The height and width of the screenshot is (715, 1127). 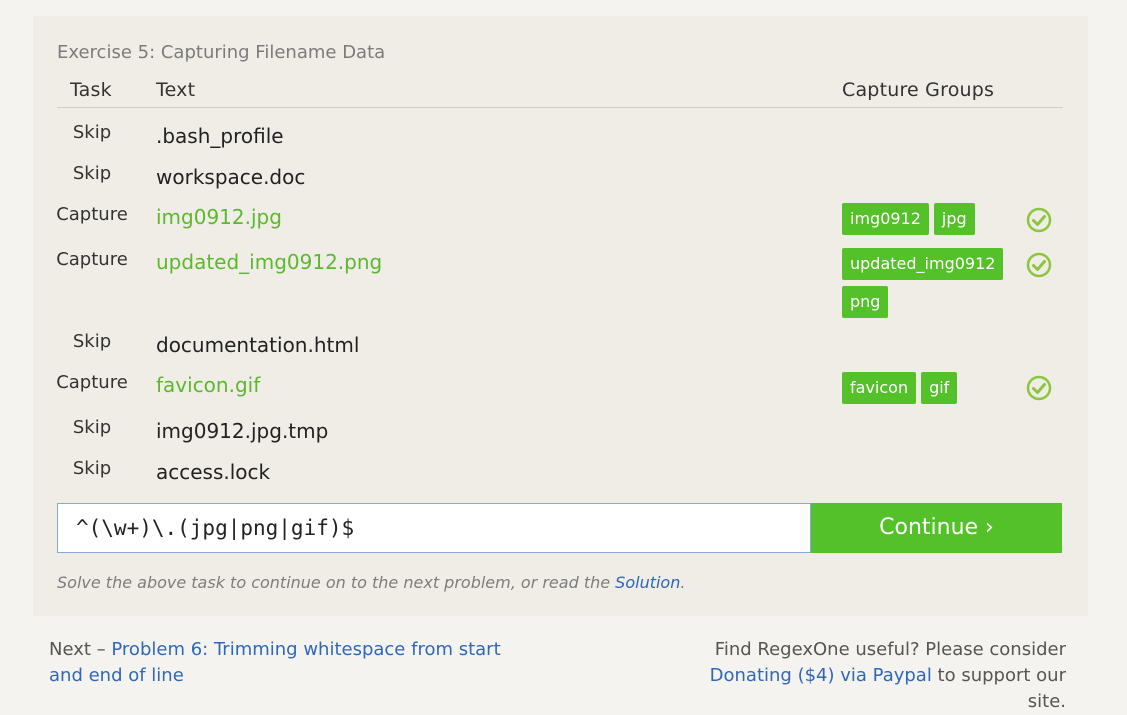 I want to click on exercise-title: Exercise 5: Capturing Filename Data, so click(x=221, y=52).